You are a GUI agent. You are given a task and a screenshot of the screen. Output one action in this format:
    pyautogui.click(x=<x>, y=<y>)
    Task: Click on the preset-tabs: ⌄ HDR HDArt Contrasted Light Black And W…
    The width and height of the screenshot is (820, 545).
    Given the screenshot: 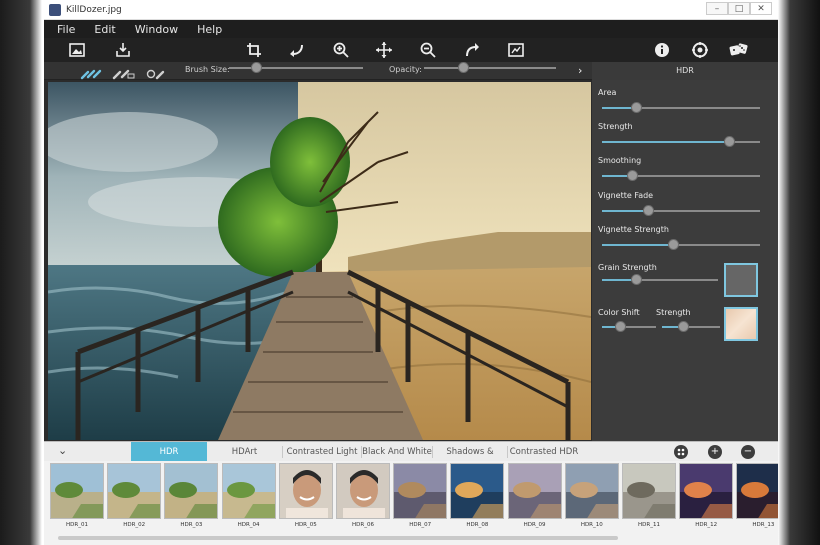 What is the action you would take?
    pyautogui.click(x=411, y=459)
    